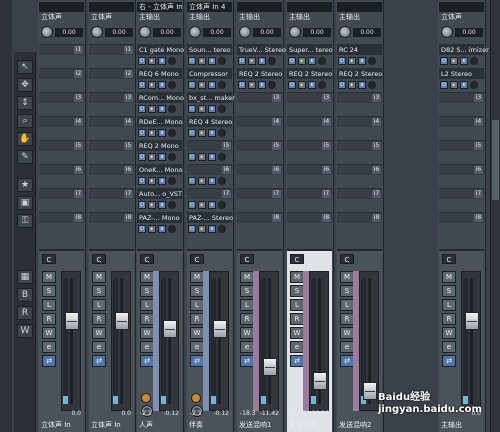  What do you see at coordinates (61, 49) in the screenshot?
I see `insert-slot: i1` at bounding box center [61, 49].